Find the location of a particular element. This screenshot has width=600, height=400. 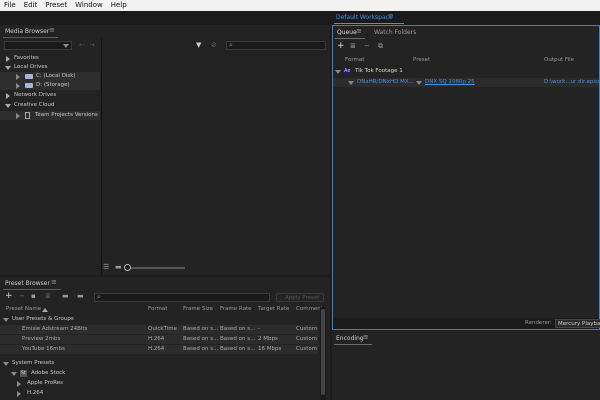

duplicate-icon: ⧉ is located at coordinates (380, 46).